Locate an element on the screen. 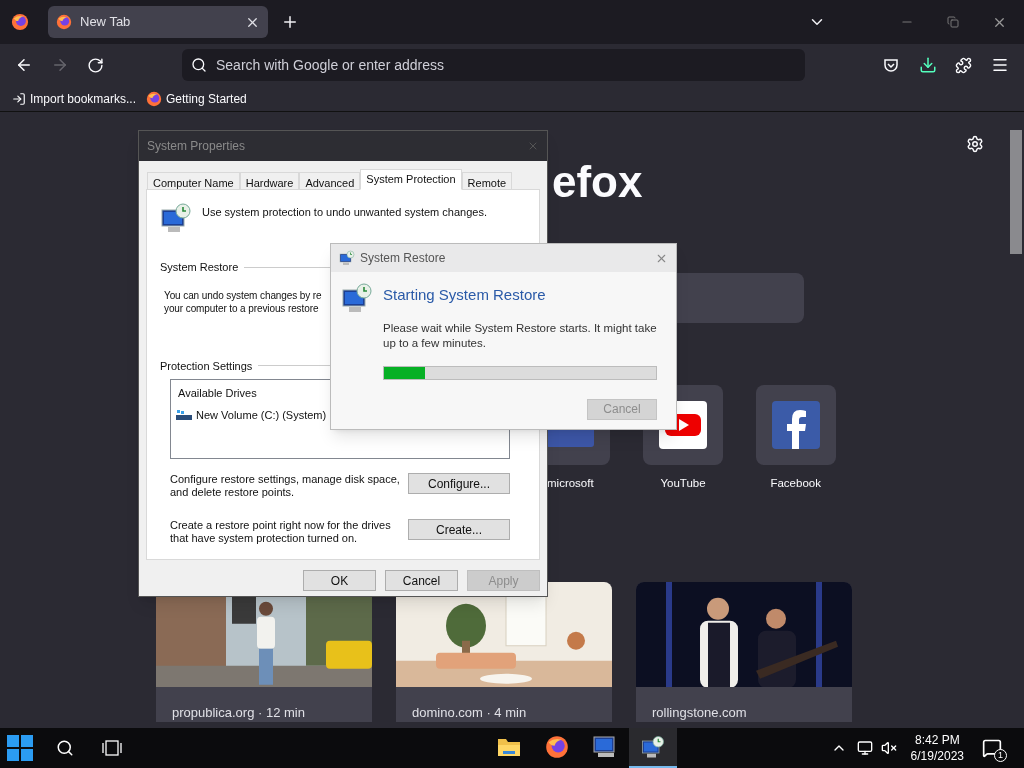 Image resolution: width=1024 pixels, height=768 pixels. logo-text: efox is located at coordinates (597, 182).